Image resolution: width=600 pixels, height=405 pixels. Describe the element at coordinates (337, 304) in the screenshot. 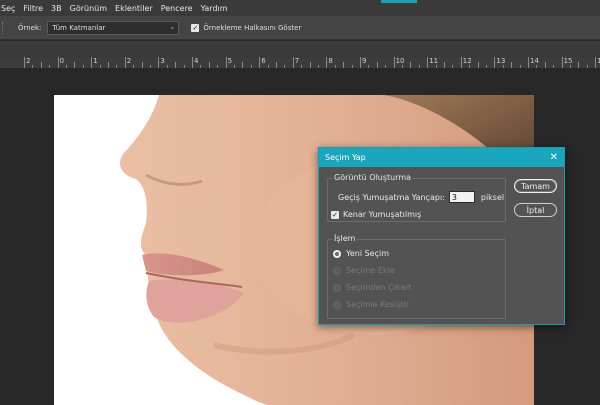

I see `radio-intersect-selection-indicator` at that location.